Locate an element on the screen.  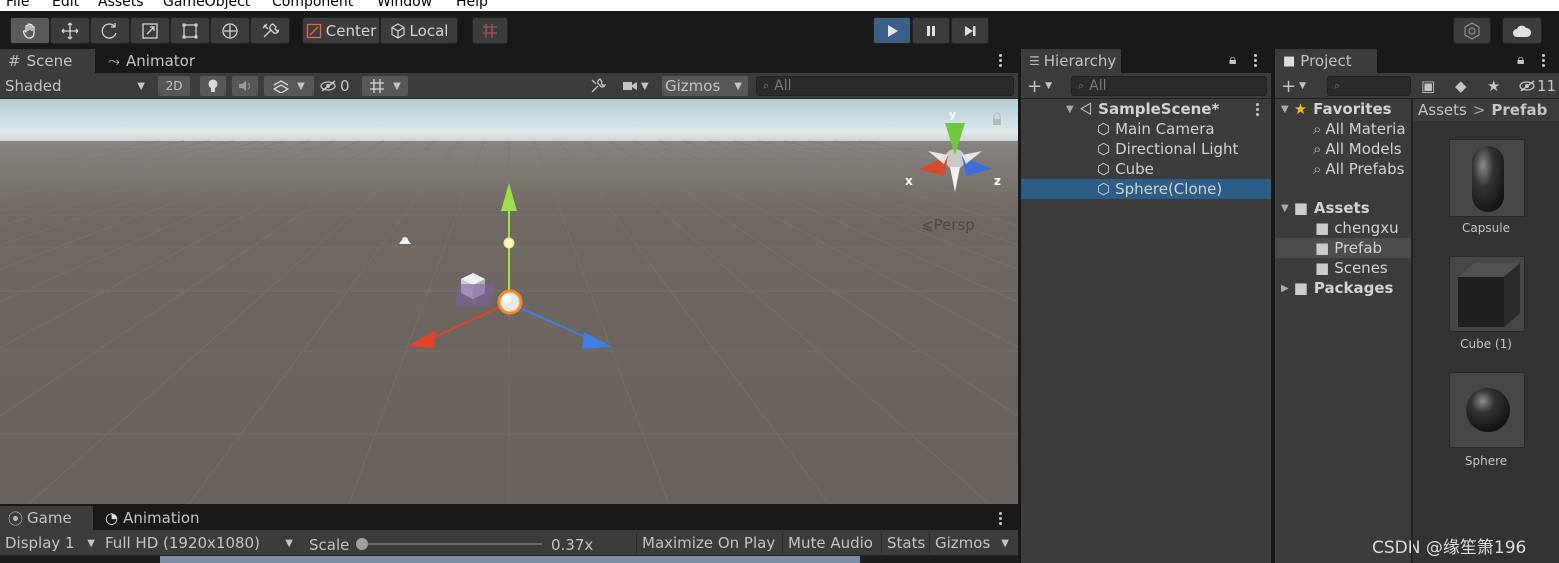
pivot-local-button: Local is located at coordinates (419, 30).